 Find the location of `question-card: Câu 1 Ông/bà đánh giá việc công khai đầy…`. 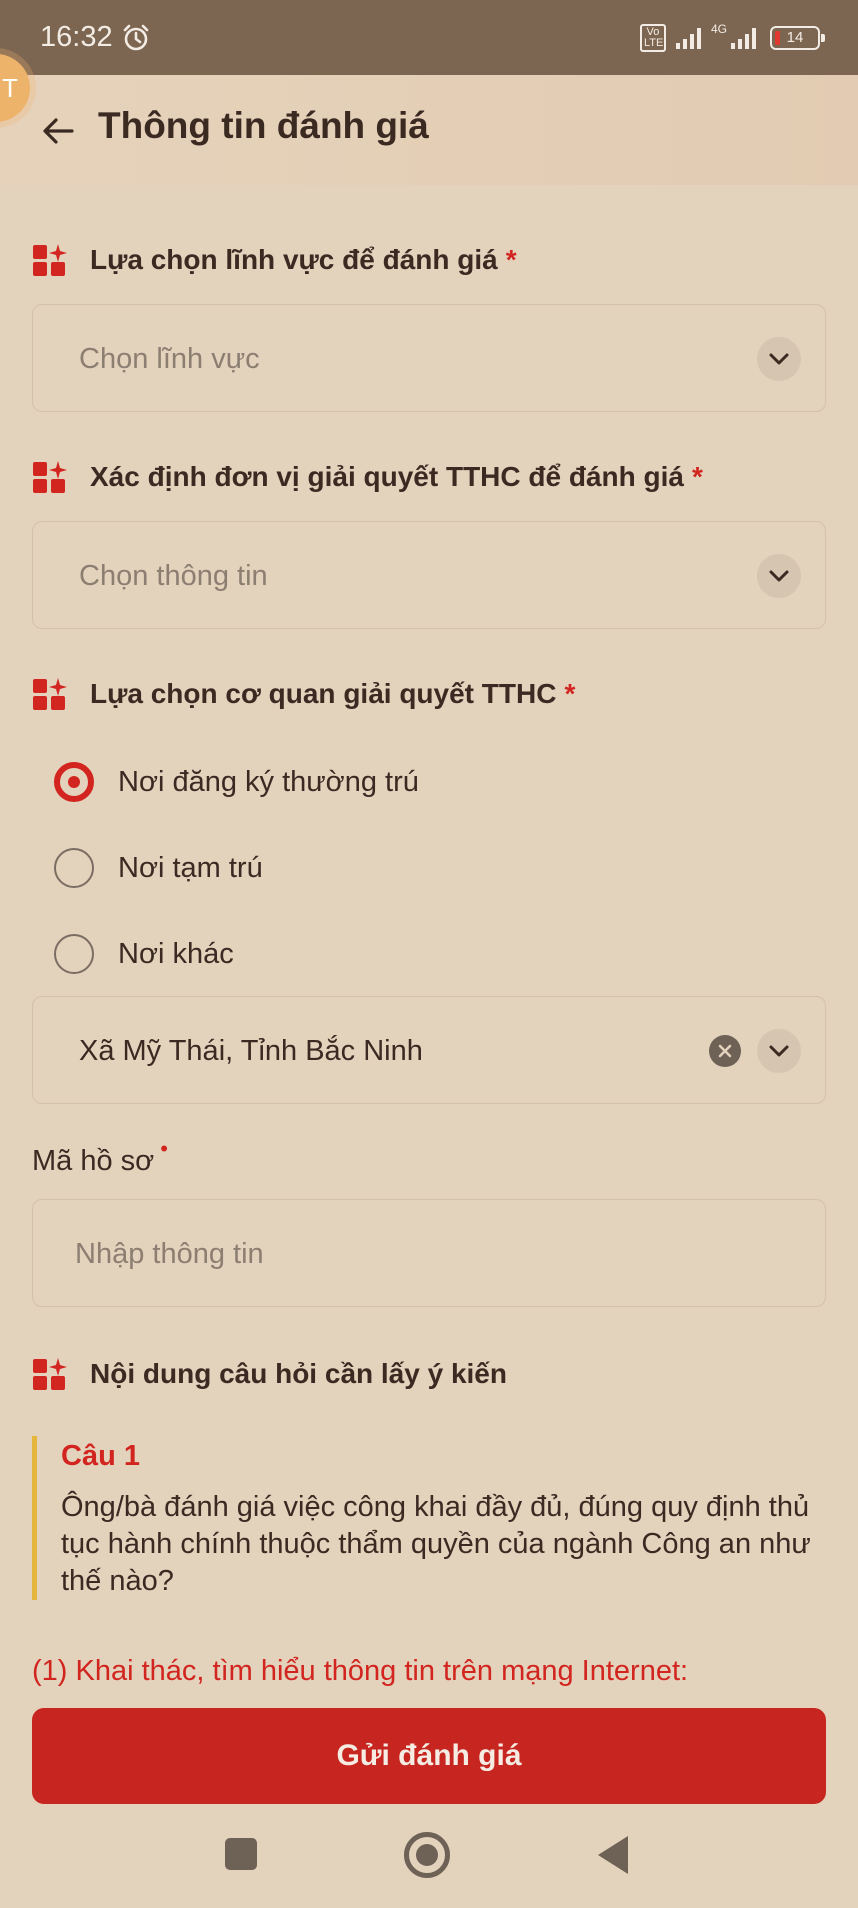

question-card: Câu 1 Ông/bà đánh giá việc công khai đầy… is located at coordinates (422, 1518).